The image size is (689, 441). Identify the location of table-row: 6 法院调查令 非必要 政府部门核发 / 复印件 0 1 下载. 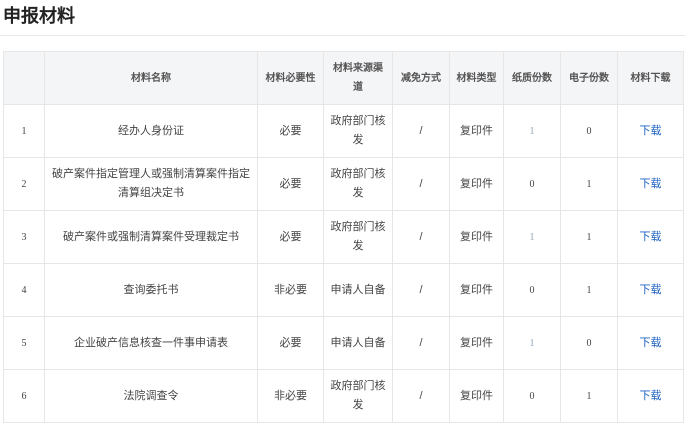
(343, 396).